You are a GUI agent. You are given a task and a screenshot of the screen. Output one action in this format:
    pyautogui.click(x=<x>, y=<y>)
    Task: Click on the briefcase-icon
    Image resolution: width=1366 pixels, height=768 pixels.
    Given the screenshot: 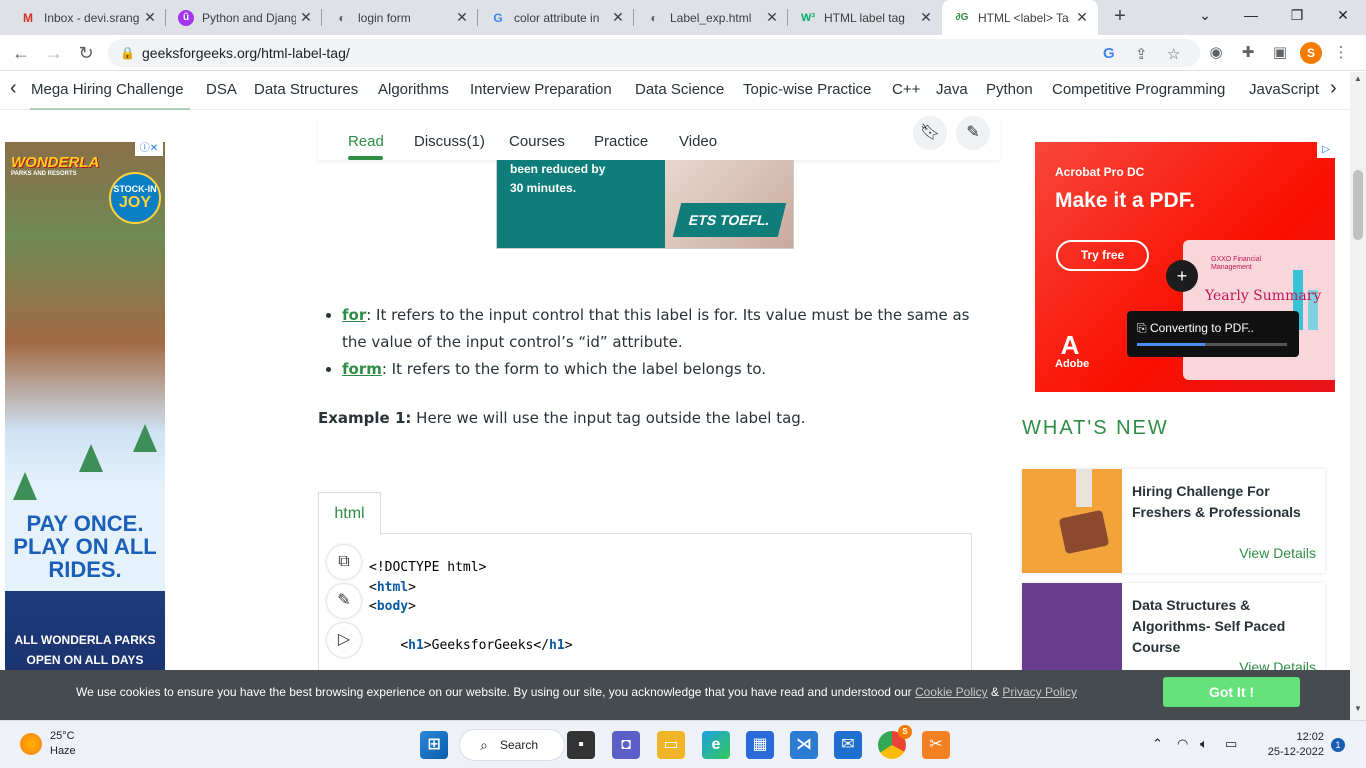 What is the action you would take?
    pyautogui.click(x=1084, y=532)
    